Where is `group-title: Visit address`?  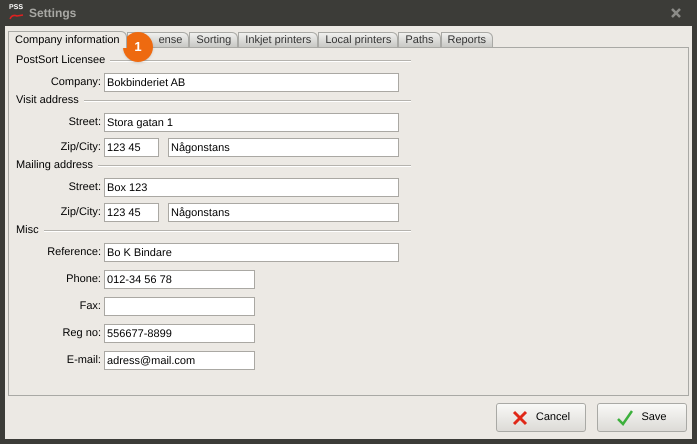 group-title: Visit address is located at coordinates (47, 100).